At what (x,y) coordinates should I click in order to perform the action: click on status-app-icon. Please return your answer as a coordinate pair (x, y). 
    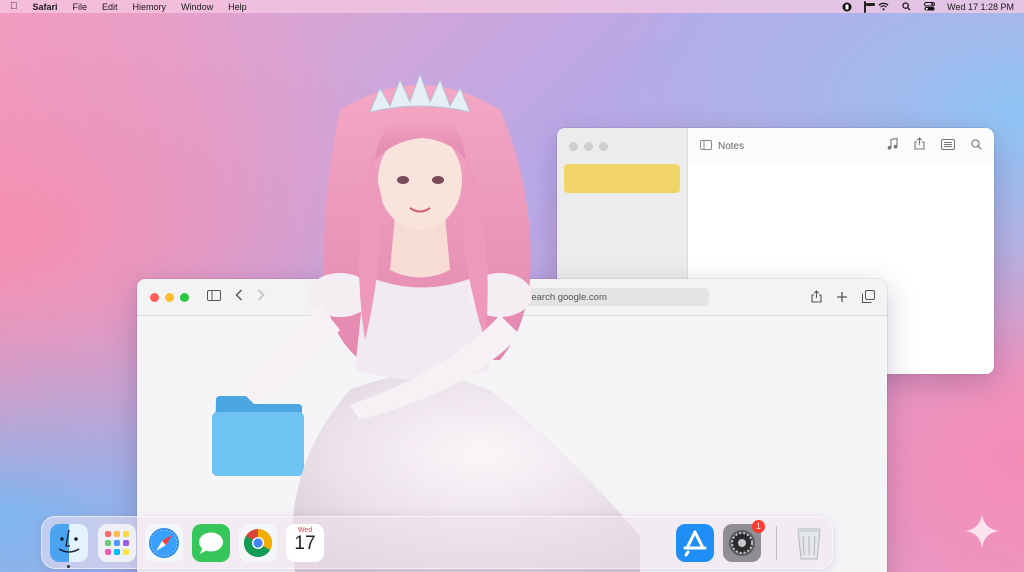
    Looking at the image, I should click on (846, 6).